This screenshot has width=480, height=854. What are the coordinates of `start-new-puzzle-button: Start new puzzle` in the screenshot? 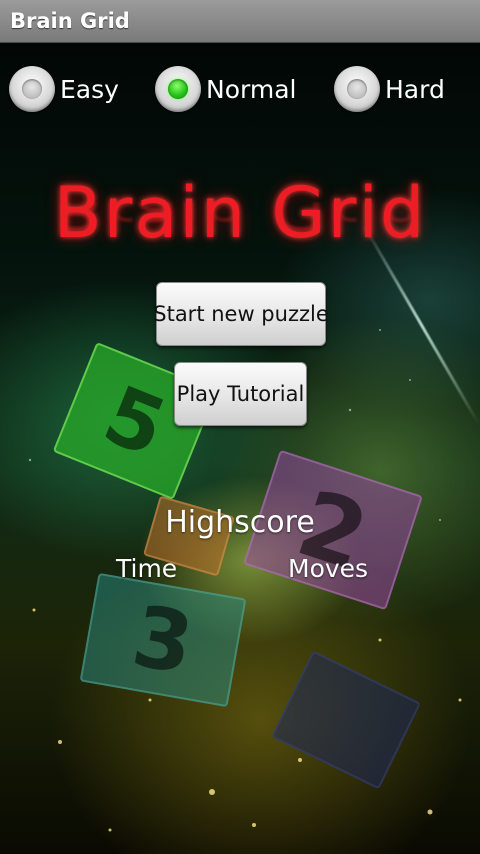 It's located at (241, 314).